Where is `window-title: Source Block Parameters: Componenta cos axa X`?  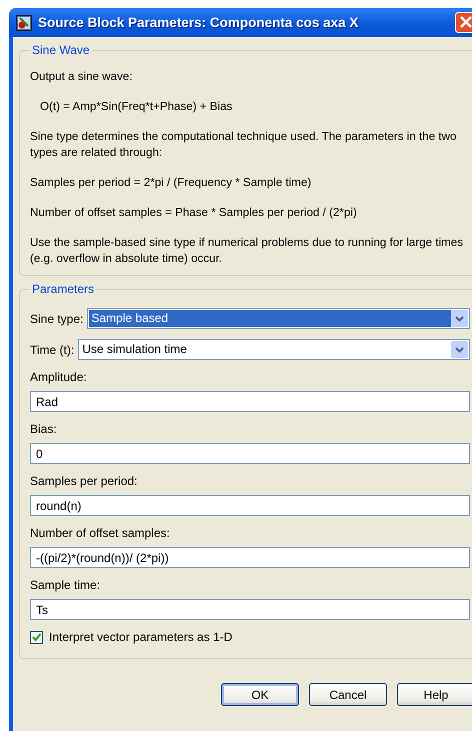
window-title: Source Block Parameters: Componenta cos axa X is located at coordinates (198, 22).